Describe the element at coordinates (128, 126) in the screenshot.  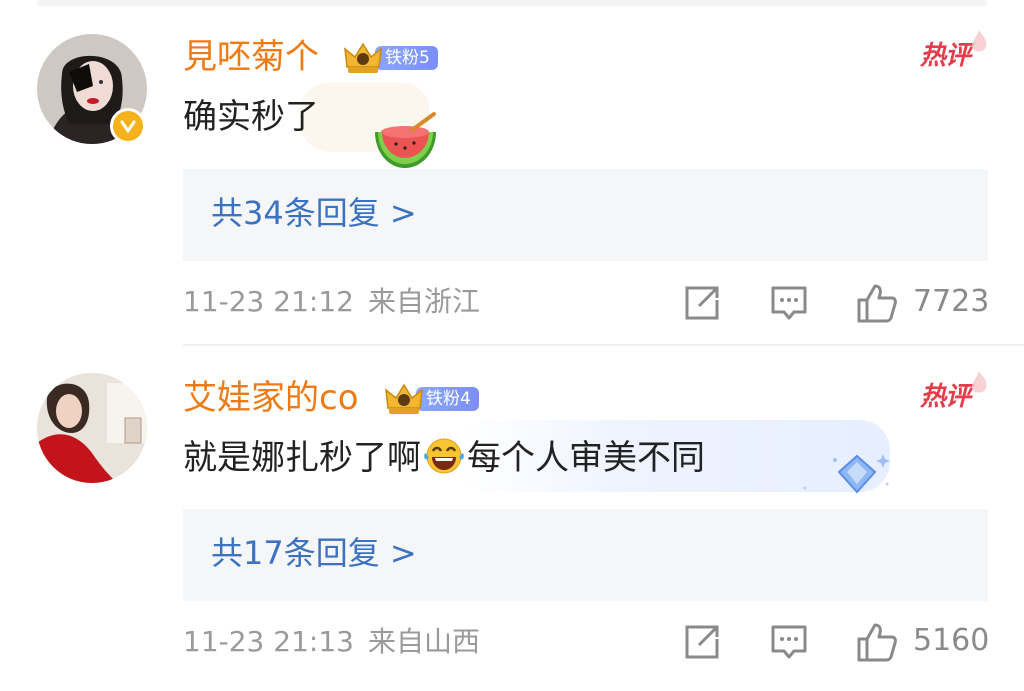
I see `verified-badge-icon` at that location.